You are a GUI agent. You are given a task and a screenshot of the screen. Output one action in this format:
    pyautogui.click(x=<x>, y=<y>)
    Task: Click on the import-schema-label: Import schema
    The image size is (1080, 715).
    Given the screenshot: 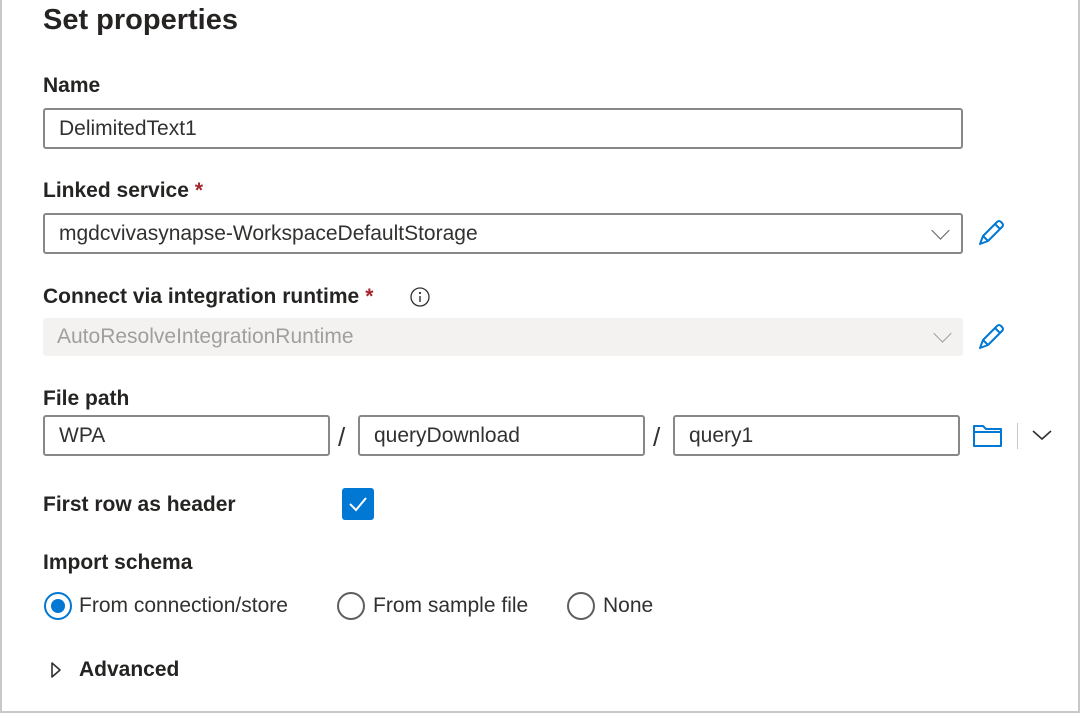 What is the action you would take?
    pyautogui.click(x=118, y=562)
    